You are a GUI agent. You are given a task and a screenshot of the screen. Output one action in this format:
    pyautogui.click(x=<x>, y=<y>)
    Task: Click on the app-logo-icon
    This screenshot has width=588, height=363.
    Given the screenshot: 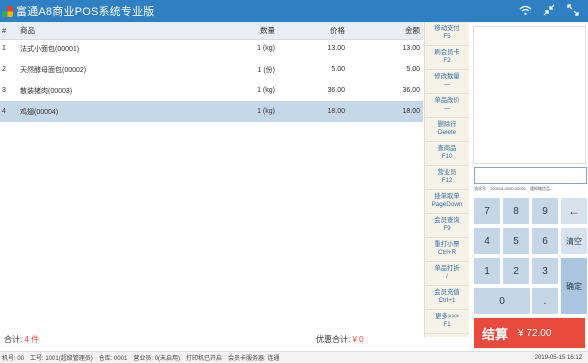 What is the action you would take?
    pyautogui.click(x=7, y=11)
    